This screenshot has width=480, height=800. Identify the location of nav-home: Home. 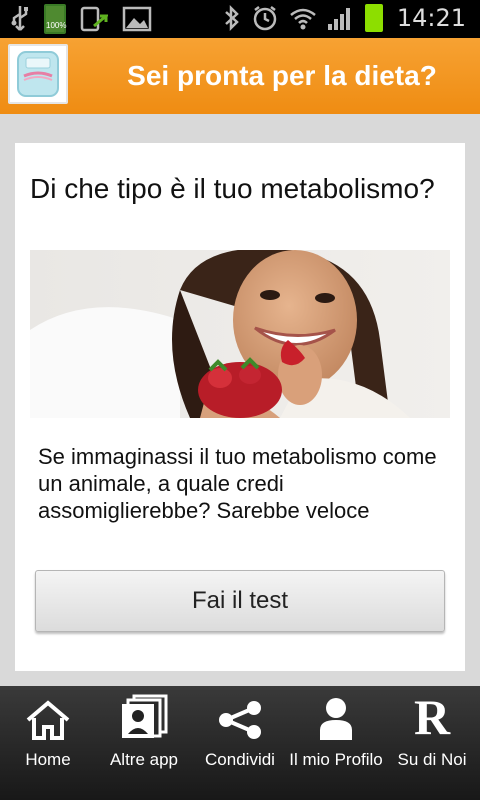
(48, 743).